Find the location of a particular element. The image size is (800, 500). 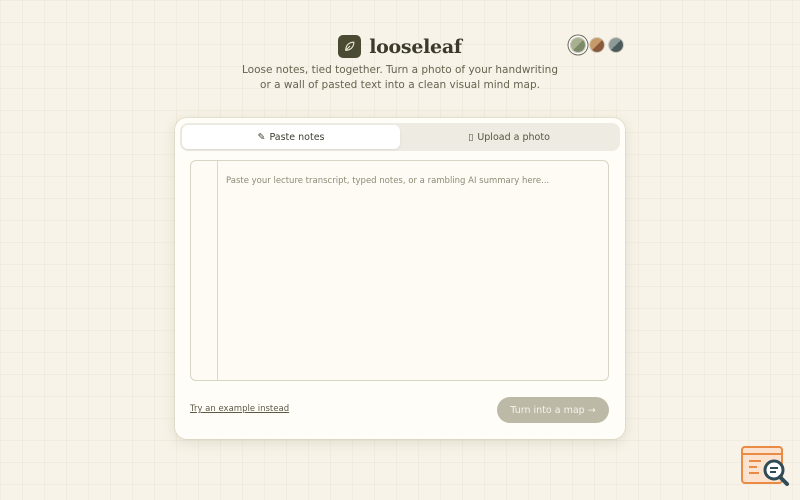

try-example-link: Try an example instead is located at coordinates (239, 409).